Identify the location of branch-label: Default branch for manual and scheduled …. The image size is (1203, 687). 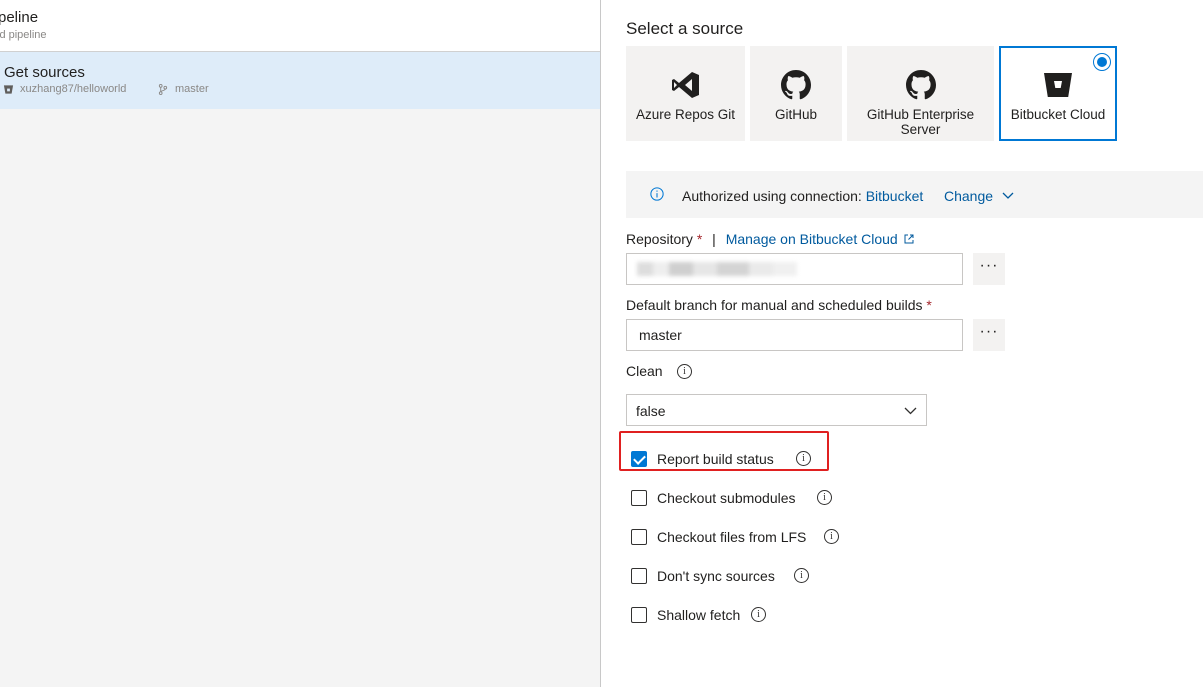
(774, 305).